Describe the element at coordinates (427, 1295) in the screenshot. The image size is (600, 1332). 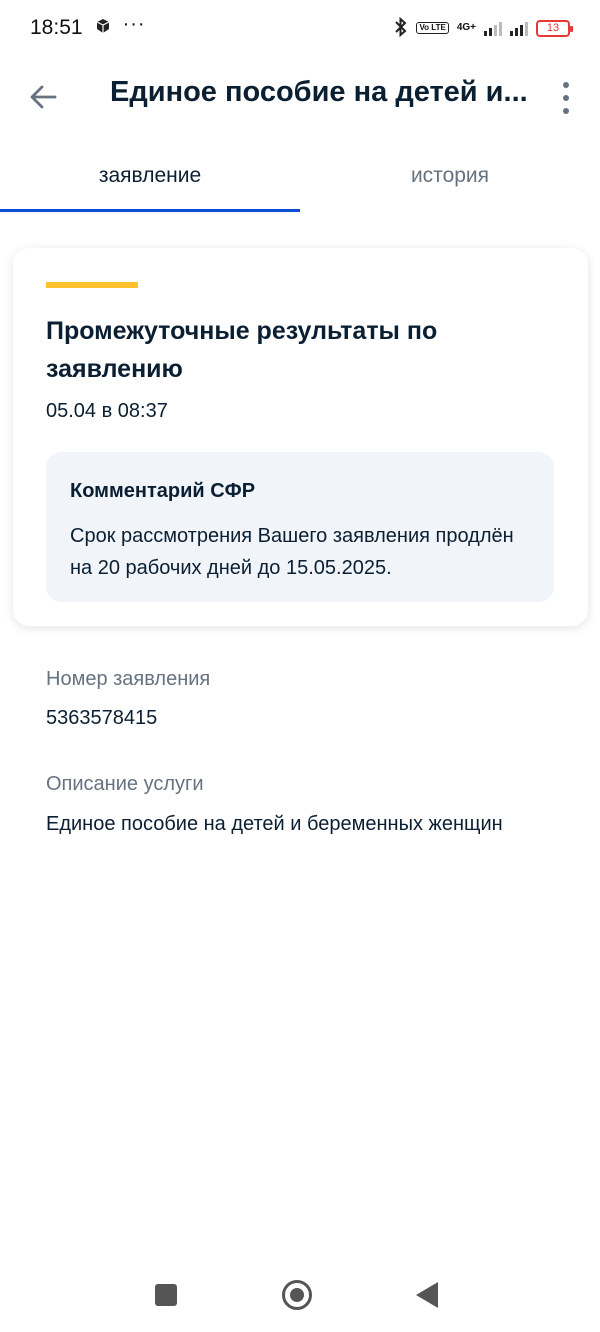
I see `system-back-button` at that location.